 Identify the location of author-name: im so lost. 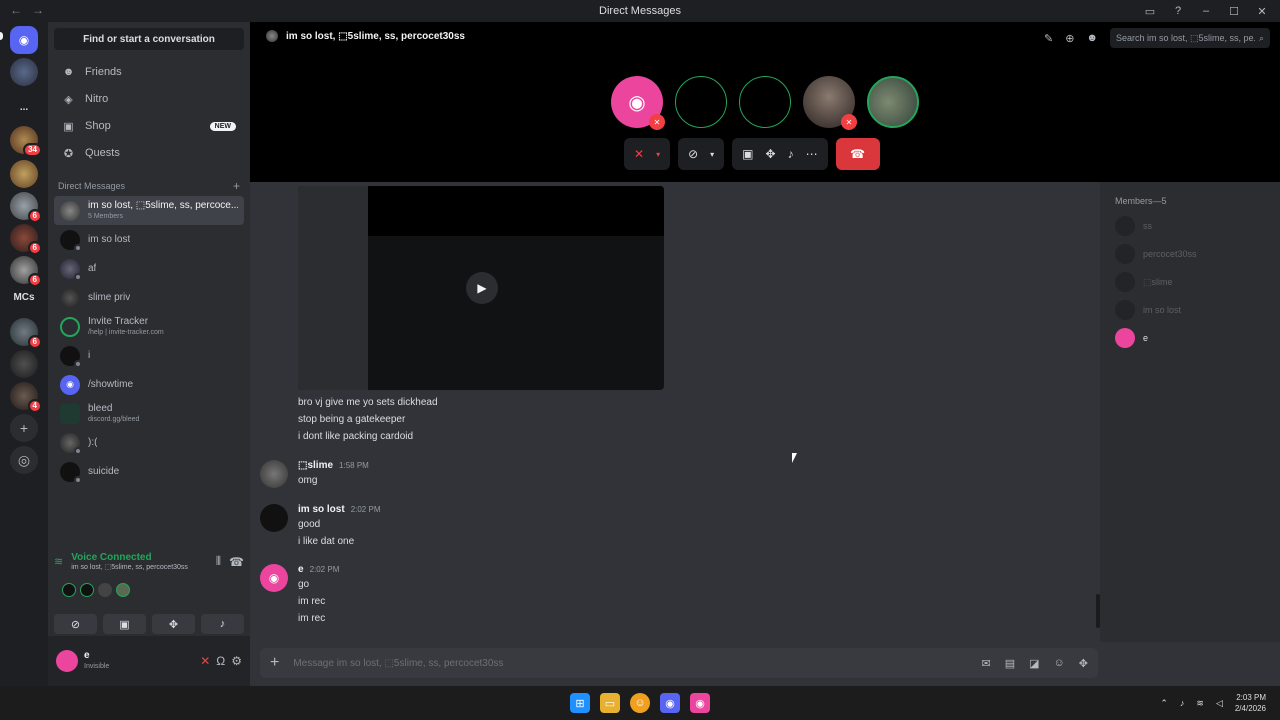
(321, 509).